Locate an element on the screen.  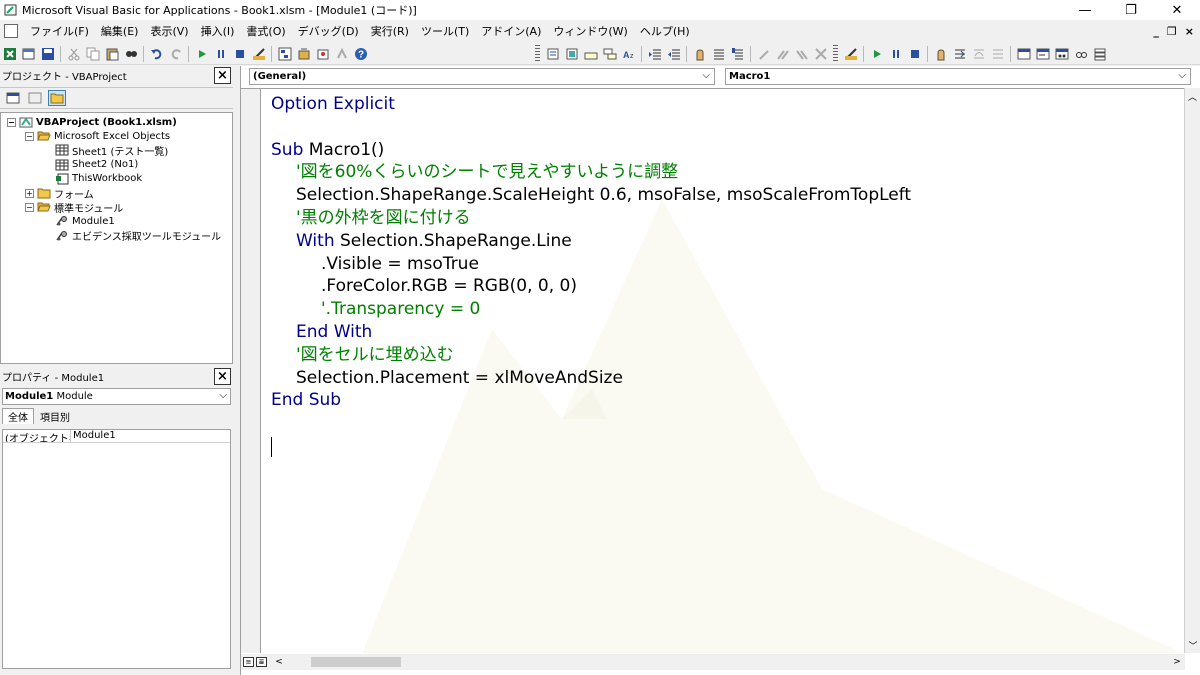
scroll-left-icon: < is located at coordinates (279, 662).